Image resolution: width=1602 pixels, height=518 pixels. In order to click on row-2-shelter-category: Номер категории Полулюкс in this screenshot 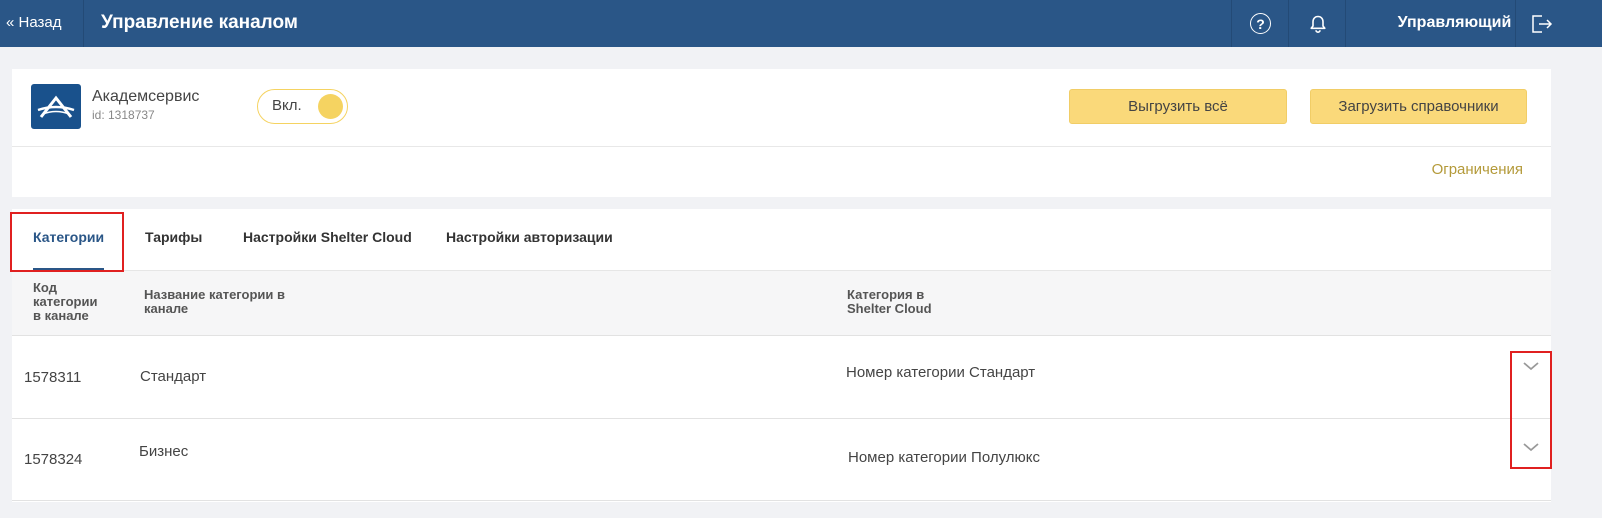, I will do `click(944, 457)`.